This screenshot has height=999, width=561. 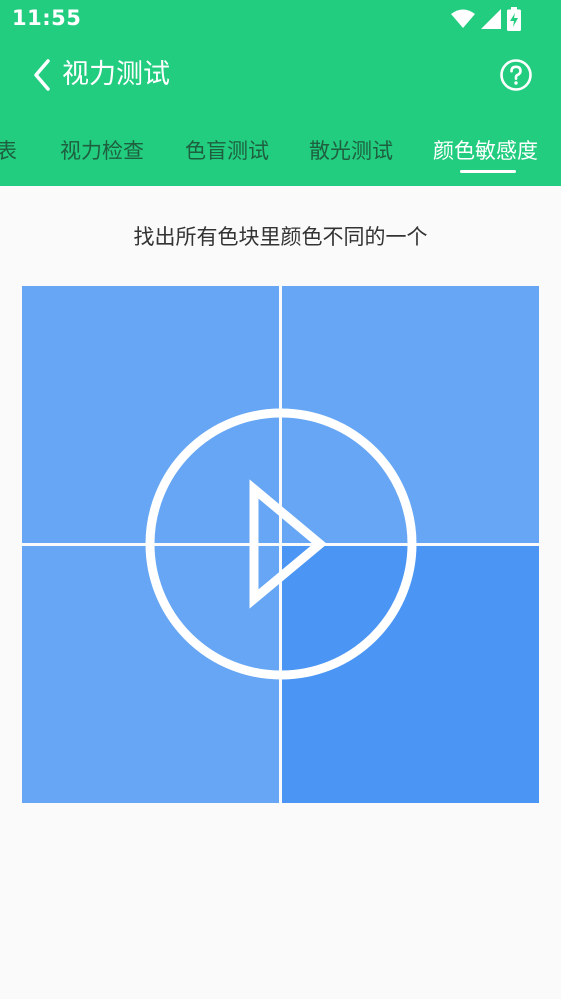 I want to click on wifi-icon, so click(x=463, y=18).